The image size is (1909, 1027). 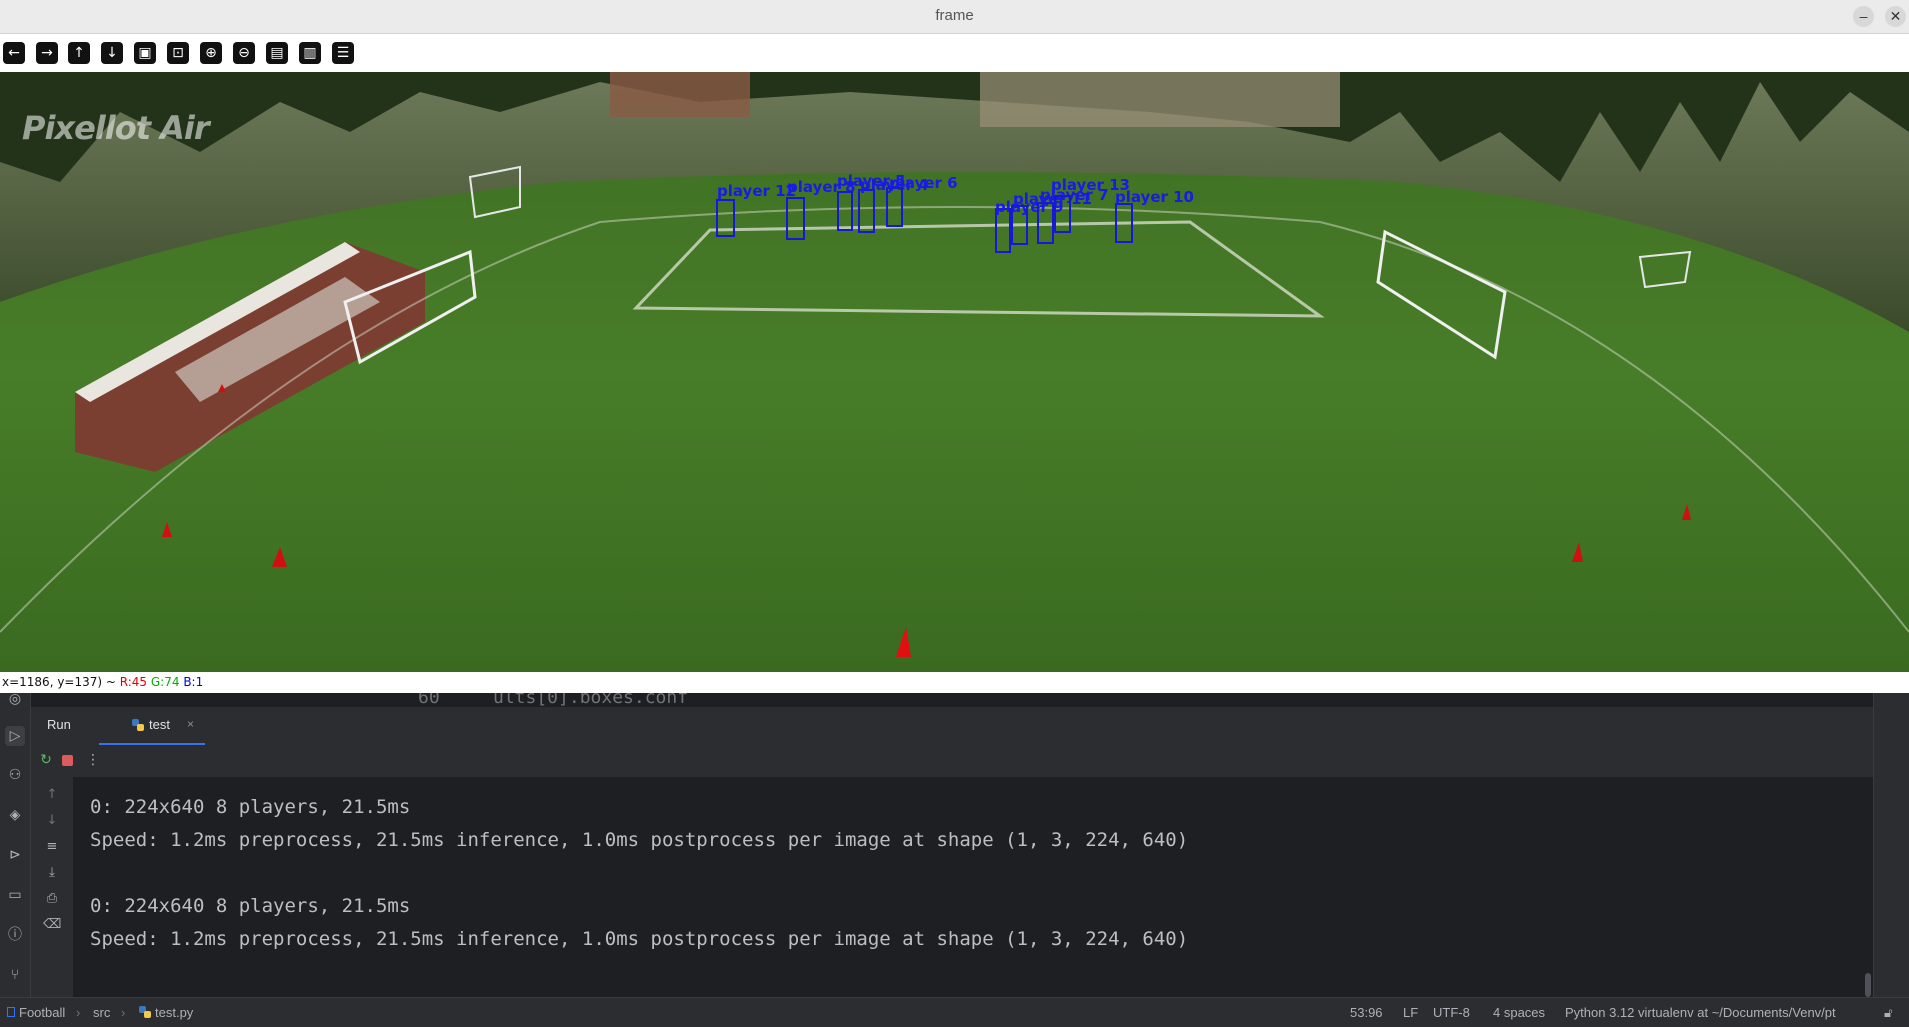 What do you see at coordinates (174, 1012) in the screenshot?
I see `breadcrumb-file: test.py` at bounding box center [174, 1012].